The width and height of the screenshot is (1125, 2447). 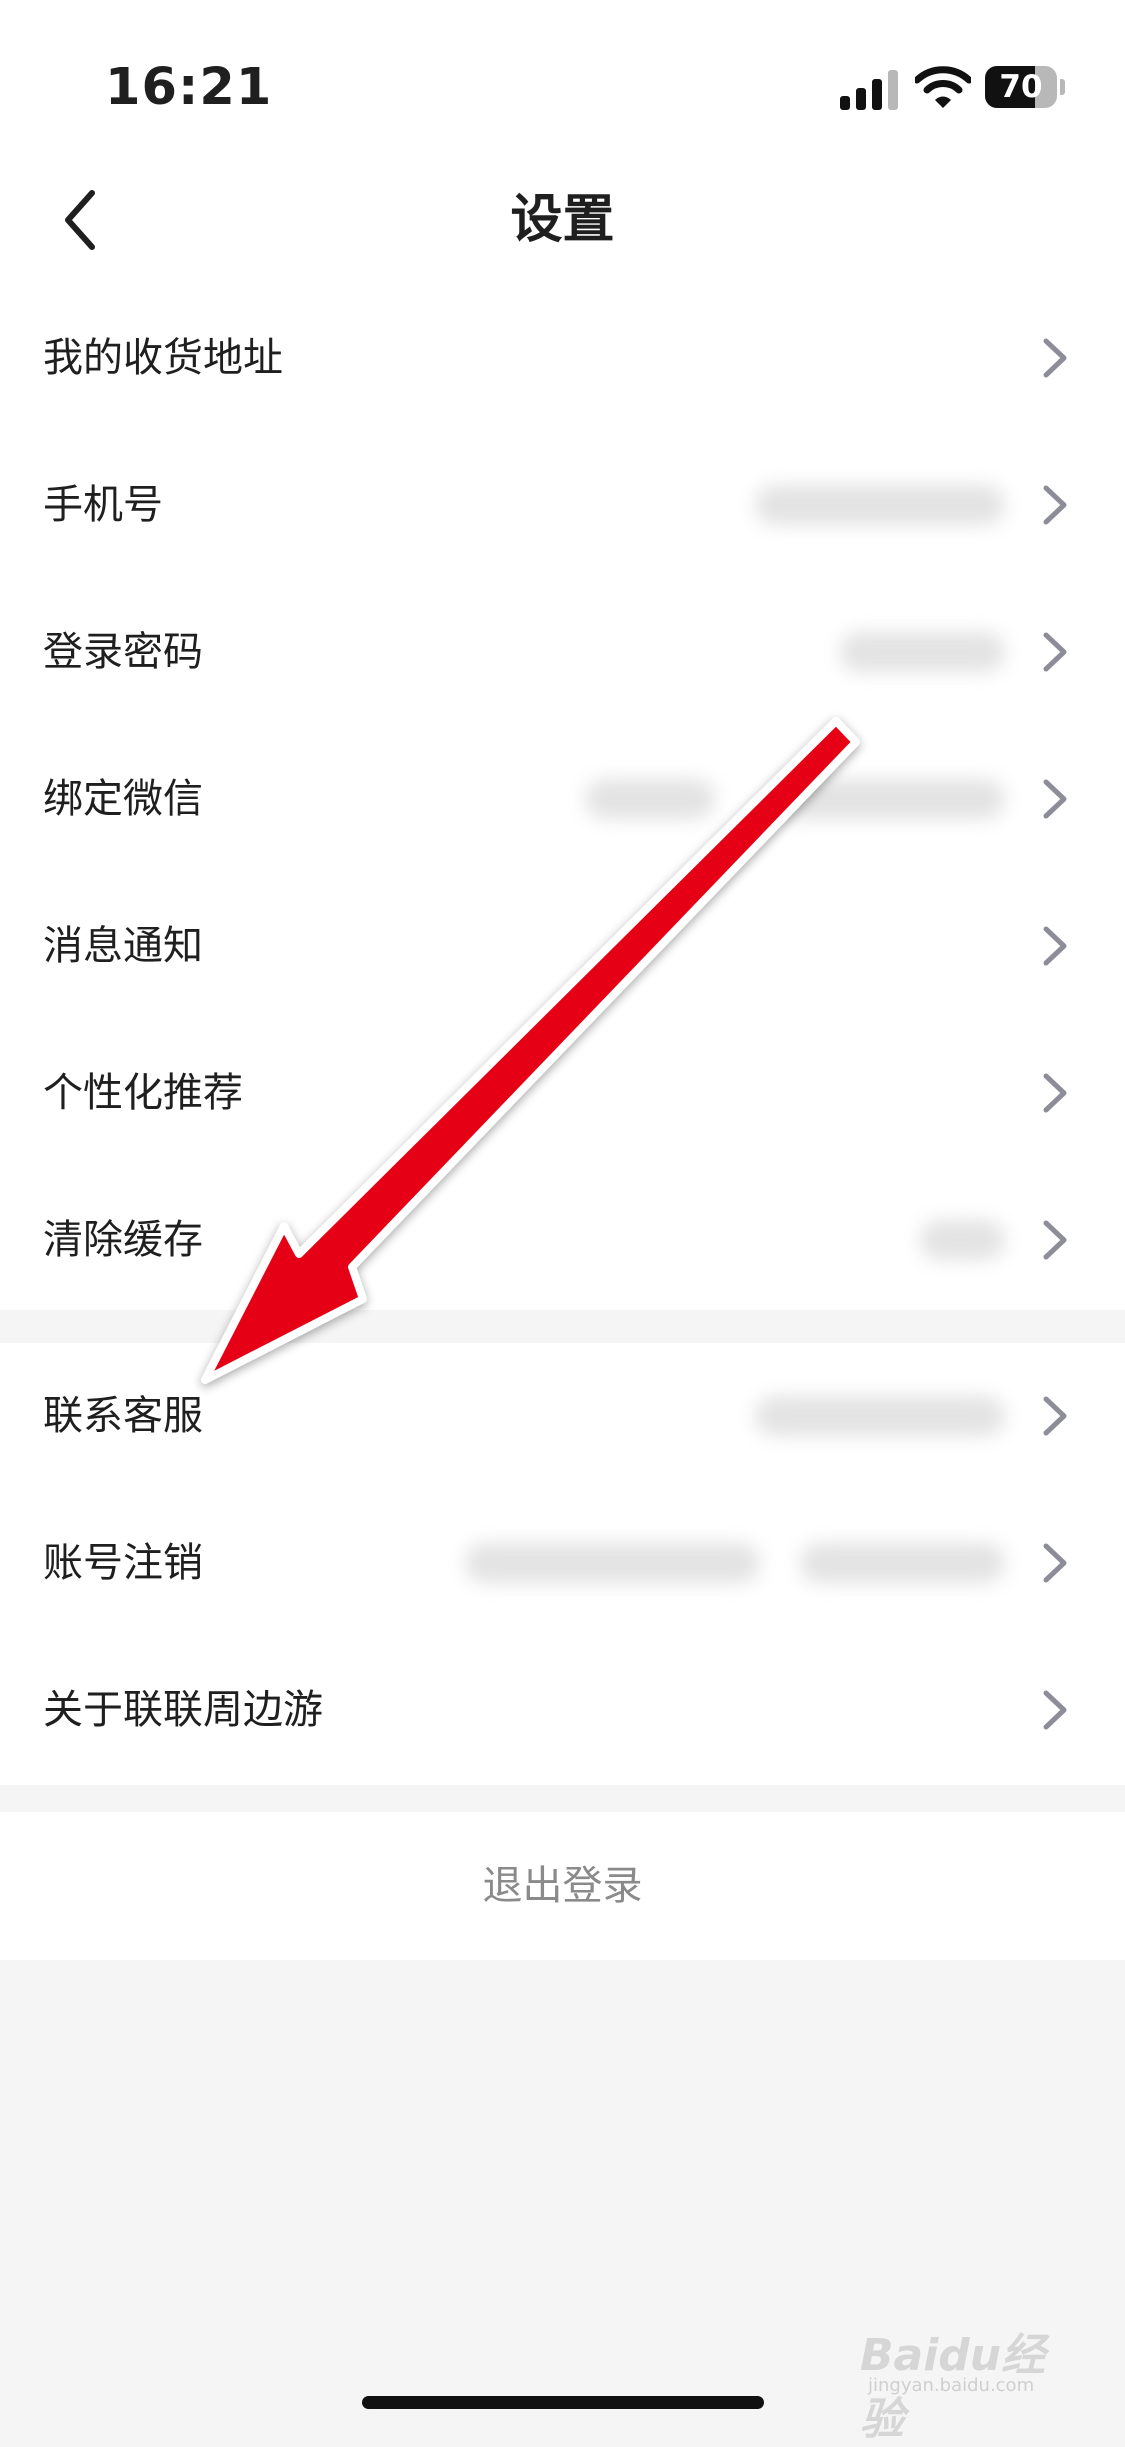 I want to click on home-indicator, so click(x=563, y=2402).